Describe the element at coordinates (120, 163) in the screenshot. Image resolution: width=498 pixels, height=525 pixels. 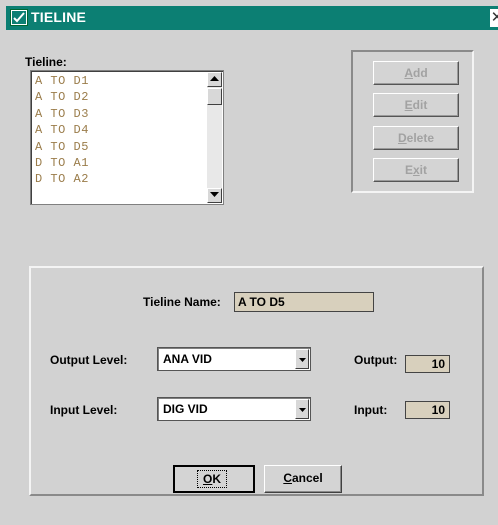
I see `list-item: D TO A1` at that location.